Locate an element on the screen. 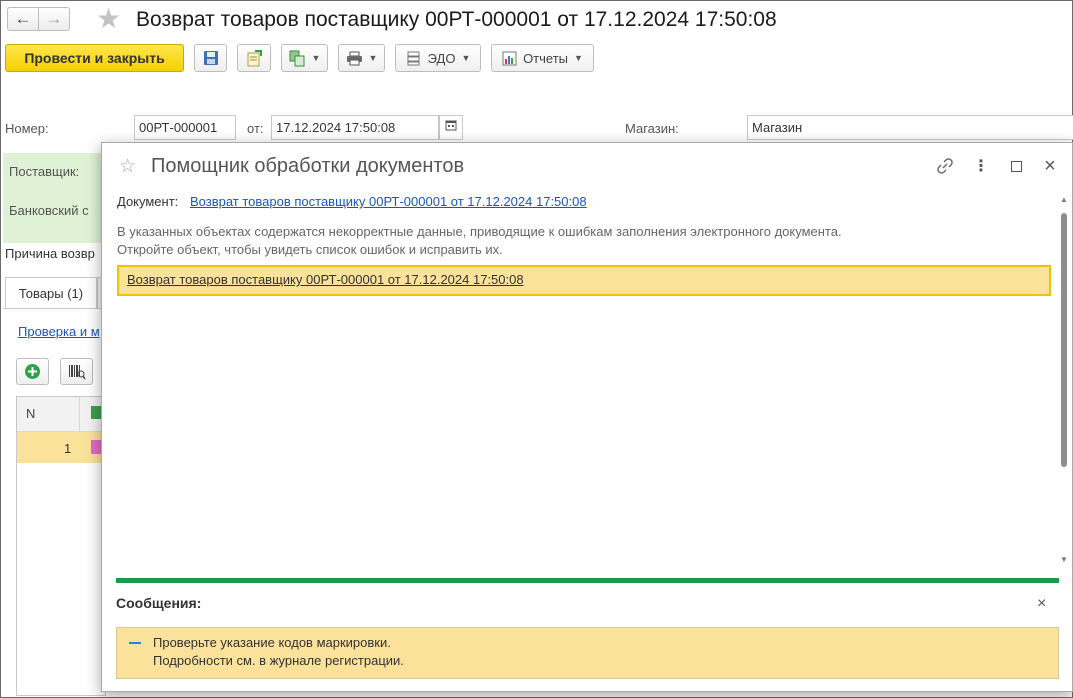 This screenshot has width=1073, height=698. messages-title: Сообщения: is located at coordinates (159, 603).